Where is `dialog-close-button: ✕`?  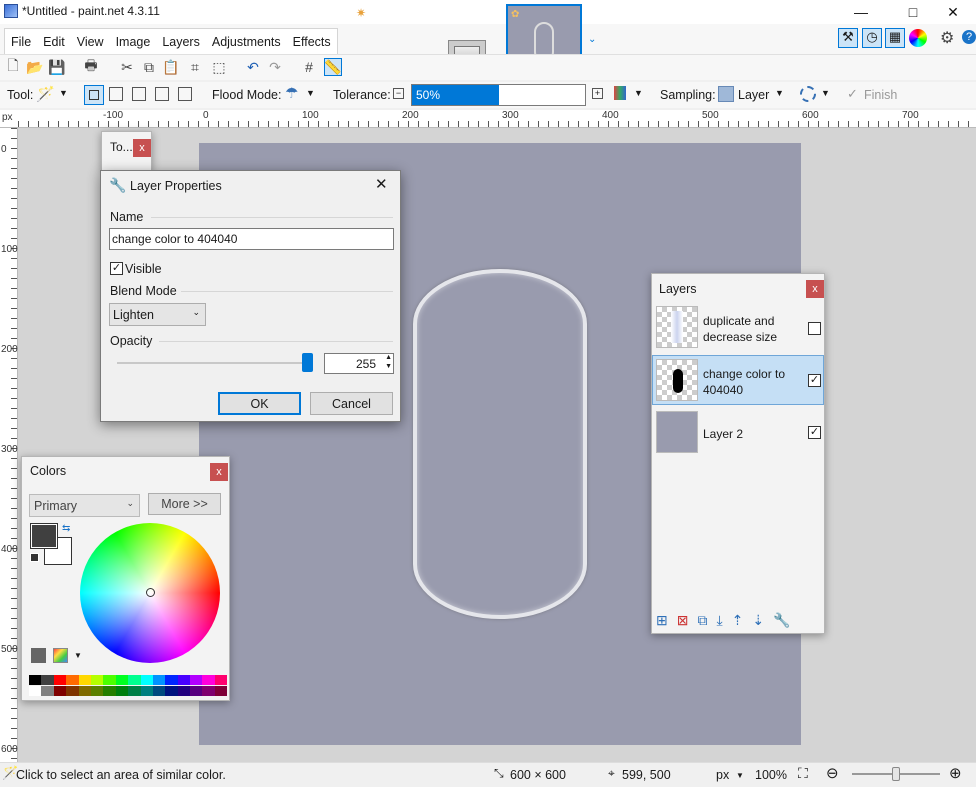 dialog-close-button: ✕ is located at coordinates (381, 184).